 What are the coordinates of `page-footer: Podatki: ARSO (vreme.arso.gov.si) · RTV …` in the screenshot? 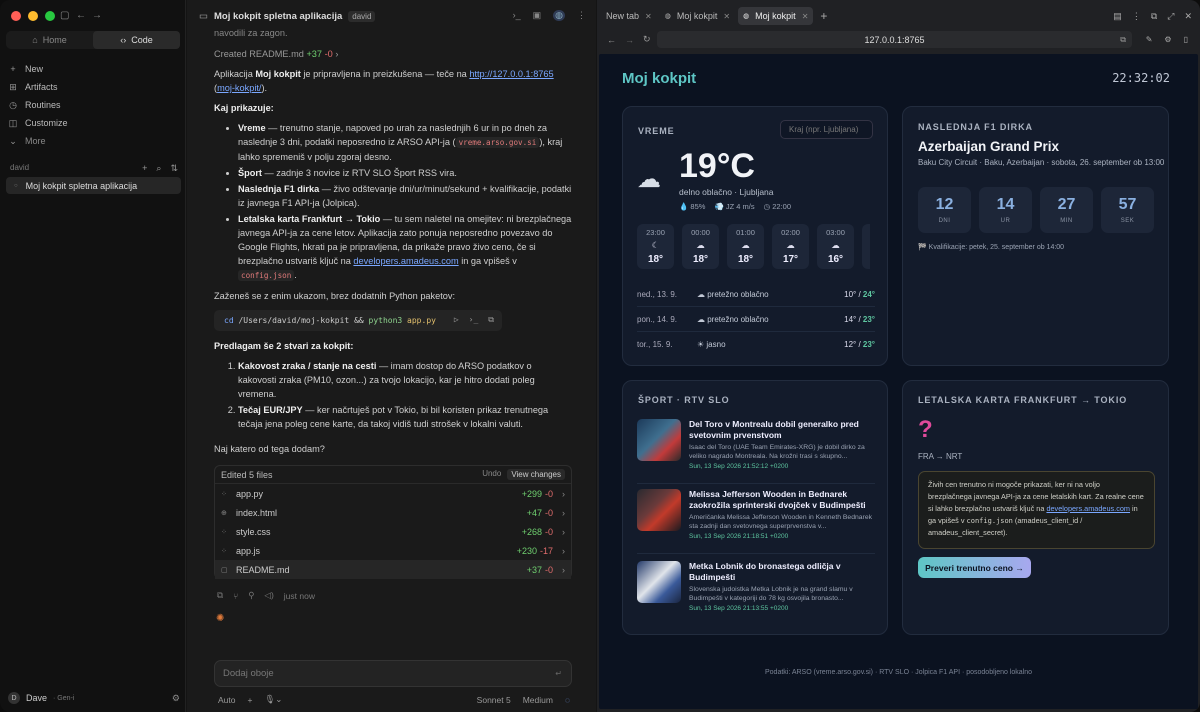 It's located at (898, 672).